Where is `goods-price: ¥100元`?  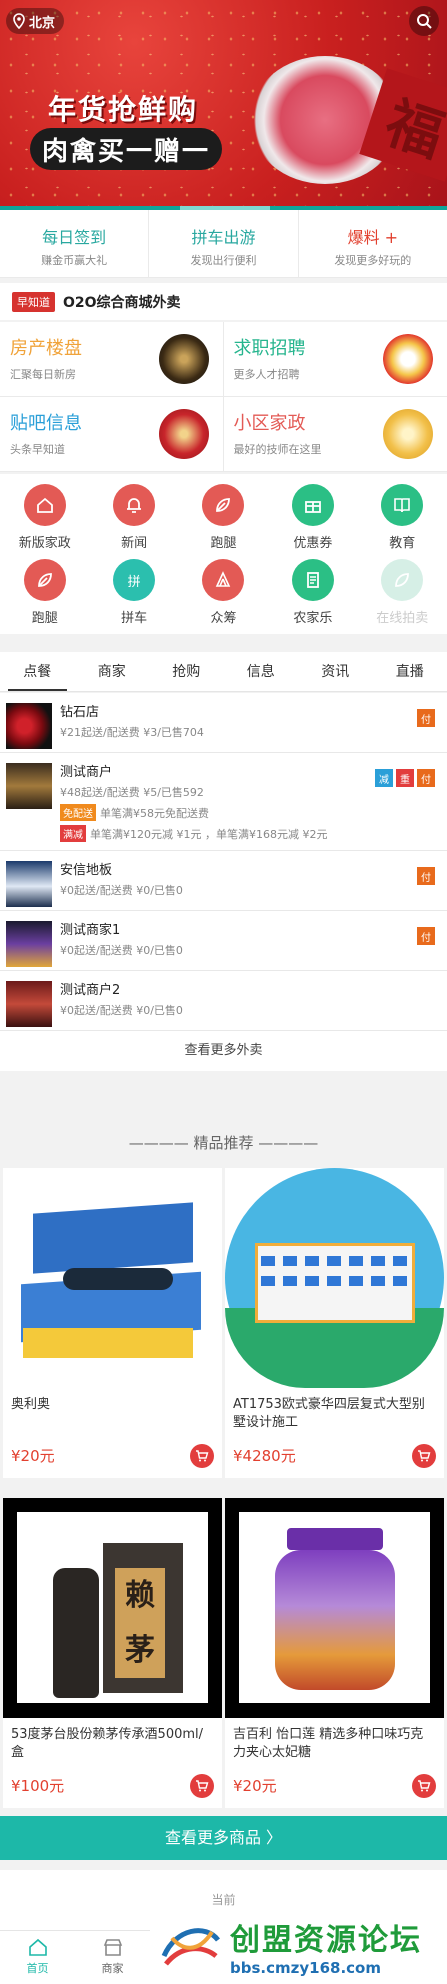 goods-price: ¥100元 is located at coordinates (38, 1786).